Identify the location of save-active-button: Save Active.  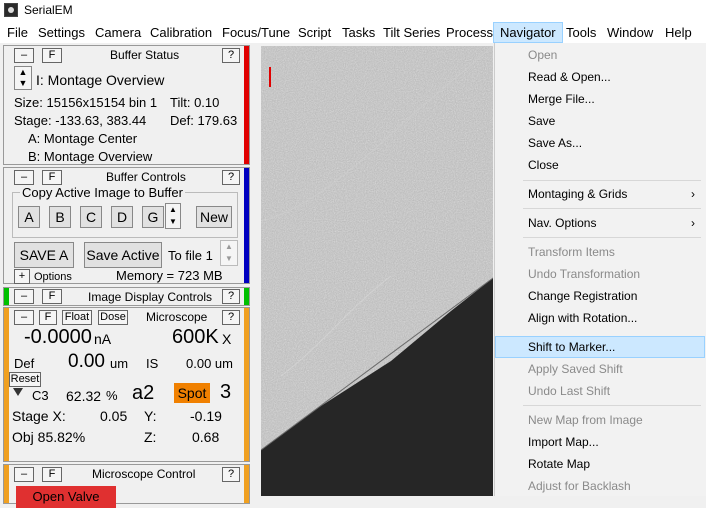
(123, 255).